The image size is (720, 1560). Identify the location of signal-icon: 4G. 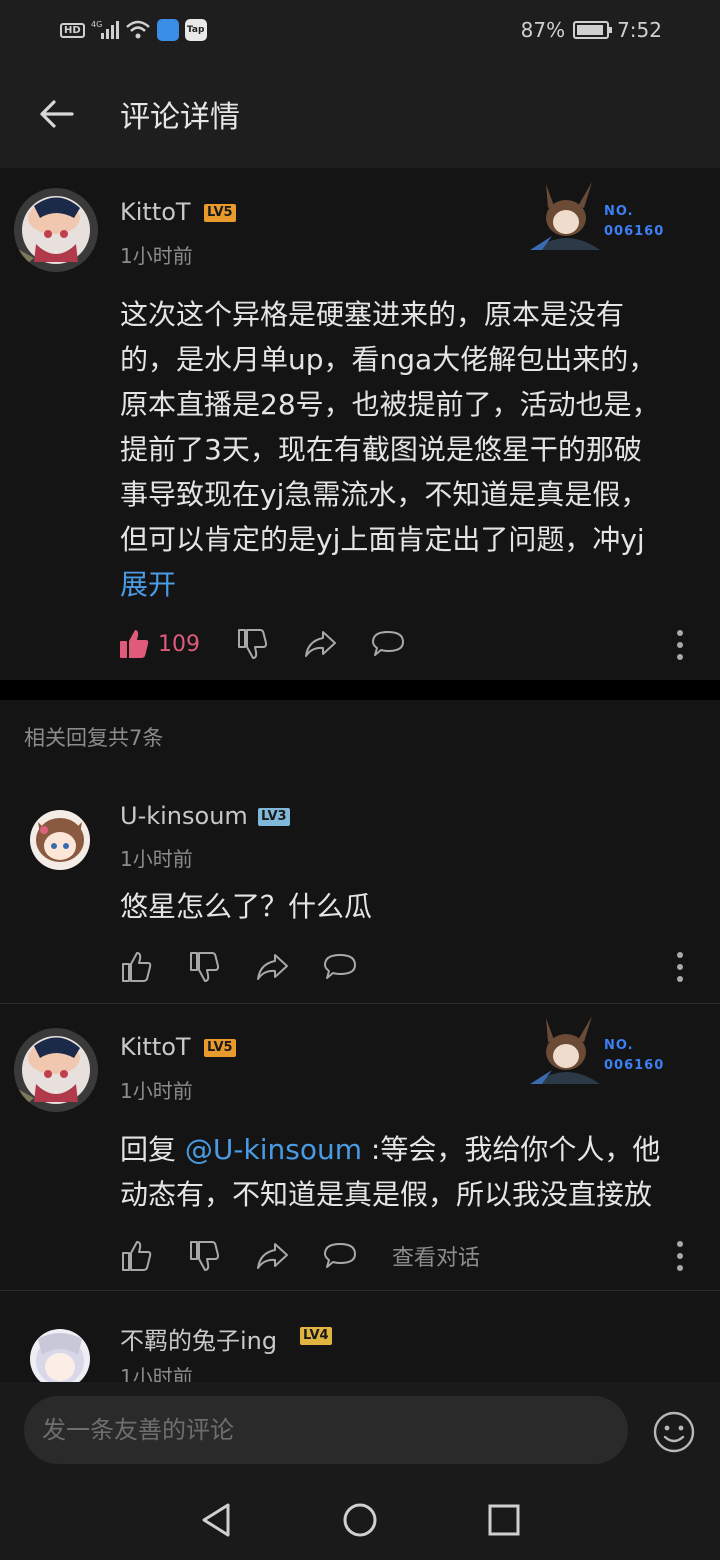
(105, 29).